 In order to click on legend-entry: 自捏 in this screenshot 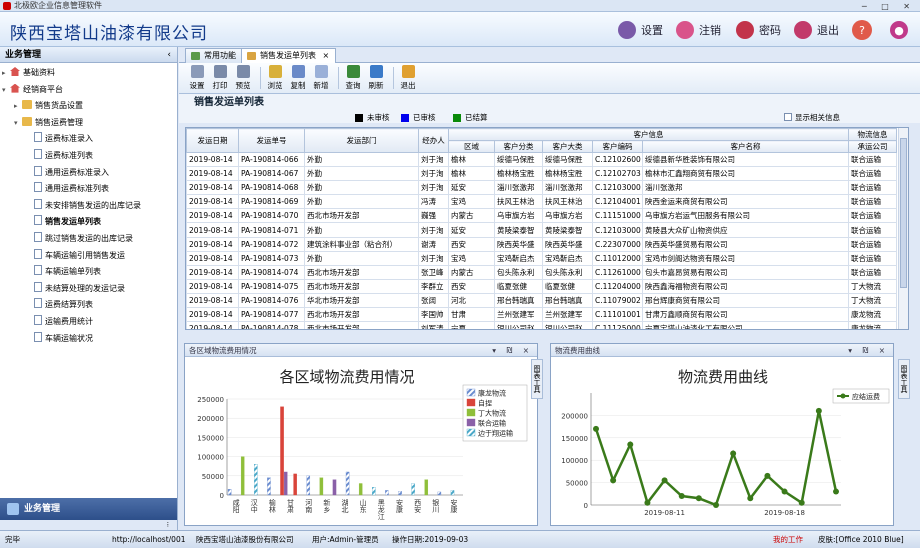, I will do `click(485, 403)`.